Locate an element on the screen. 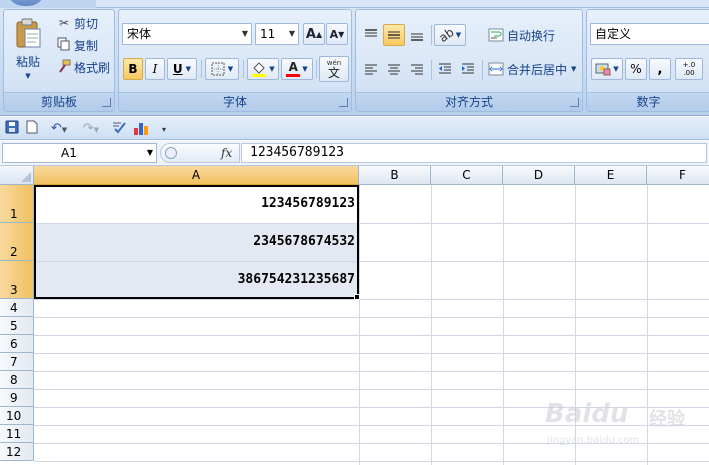 Image resolution: width=709 pixels, height=465 pixels. font-color-icon: A is located at coordinates (293, 69).